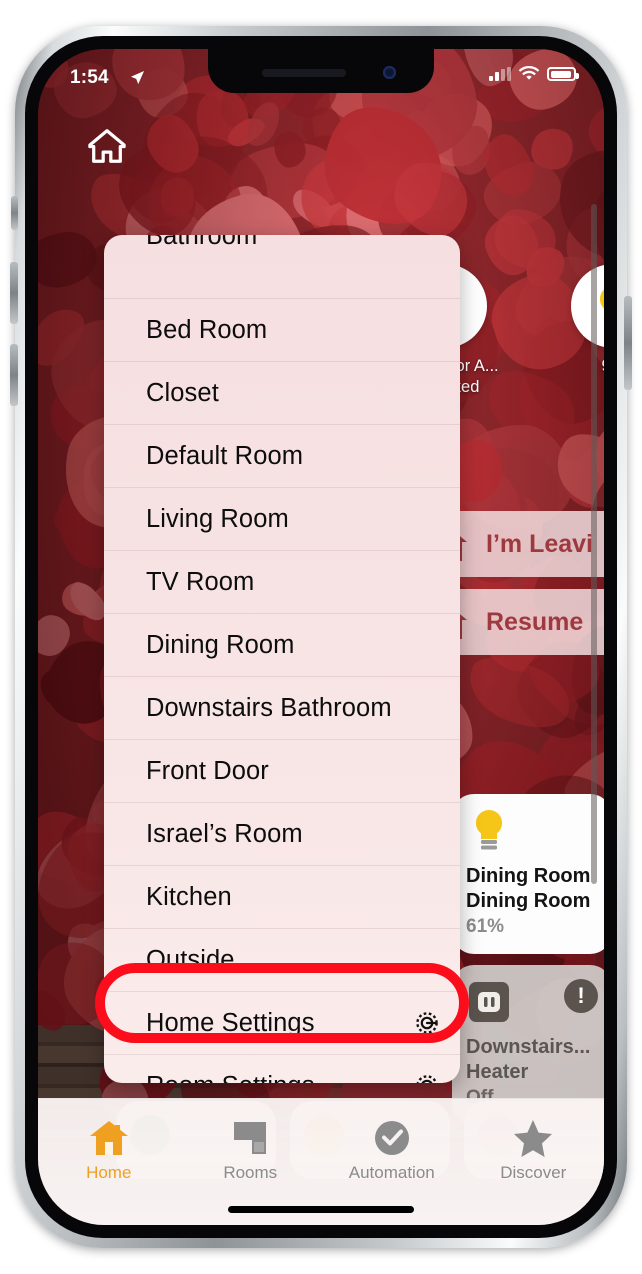  What do you see at coordinates (321, 1209) in the screenshot?
I see `home-indicator` at bounding box center [321, 1209].